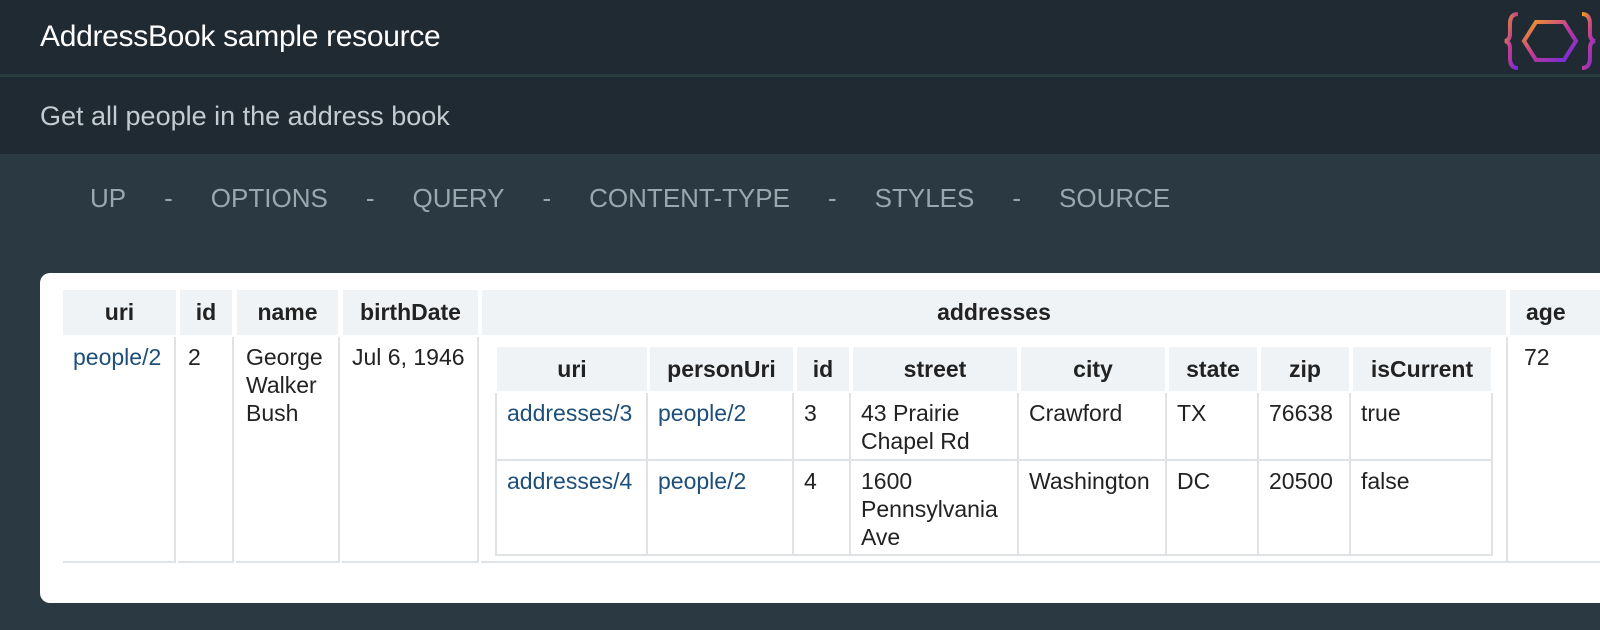 The height and width of the screenshot is (630, 1600). I want to click on address-column-header-uri: uri, so click(572, 369).